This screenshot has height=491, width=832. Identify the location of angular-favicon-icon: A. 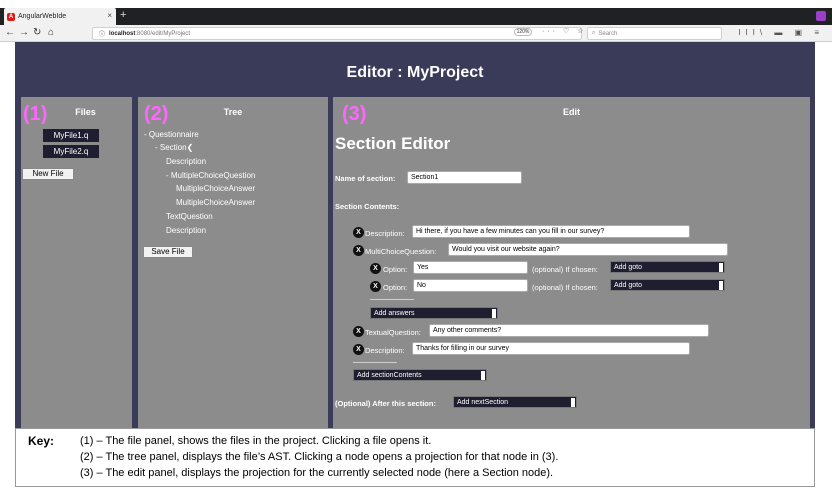
(11, 16).